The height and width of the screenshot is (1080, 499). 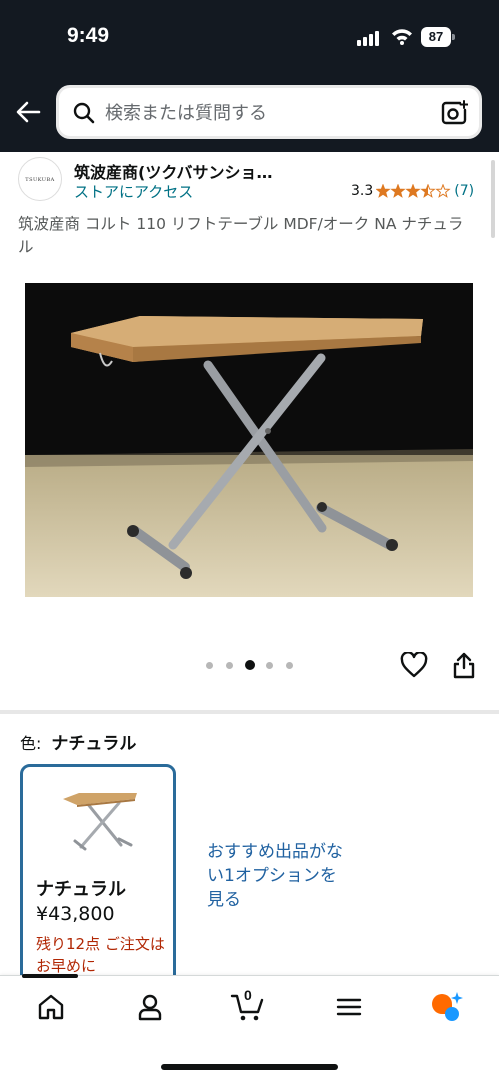 What do you see at coordinates (493, 199) in the screenshot?
I see `scrollbar` at bounding box center [493, 199].